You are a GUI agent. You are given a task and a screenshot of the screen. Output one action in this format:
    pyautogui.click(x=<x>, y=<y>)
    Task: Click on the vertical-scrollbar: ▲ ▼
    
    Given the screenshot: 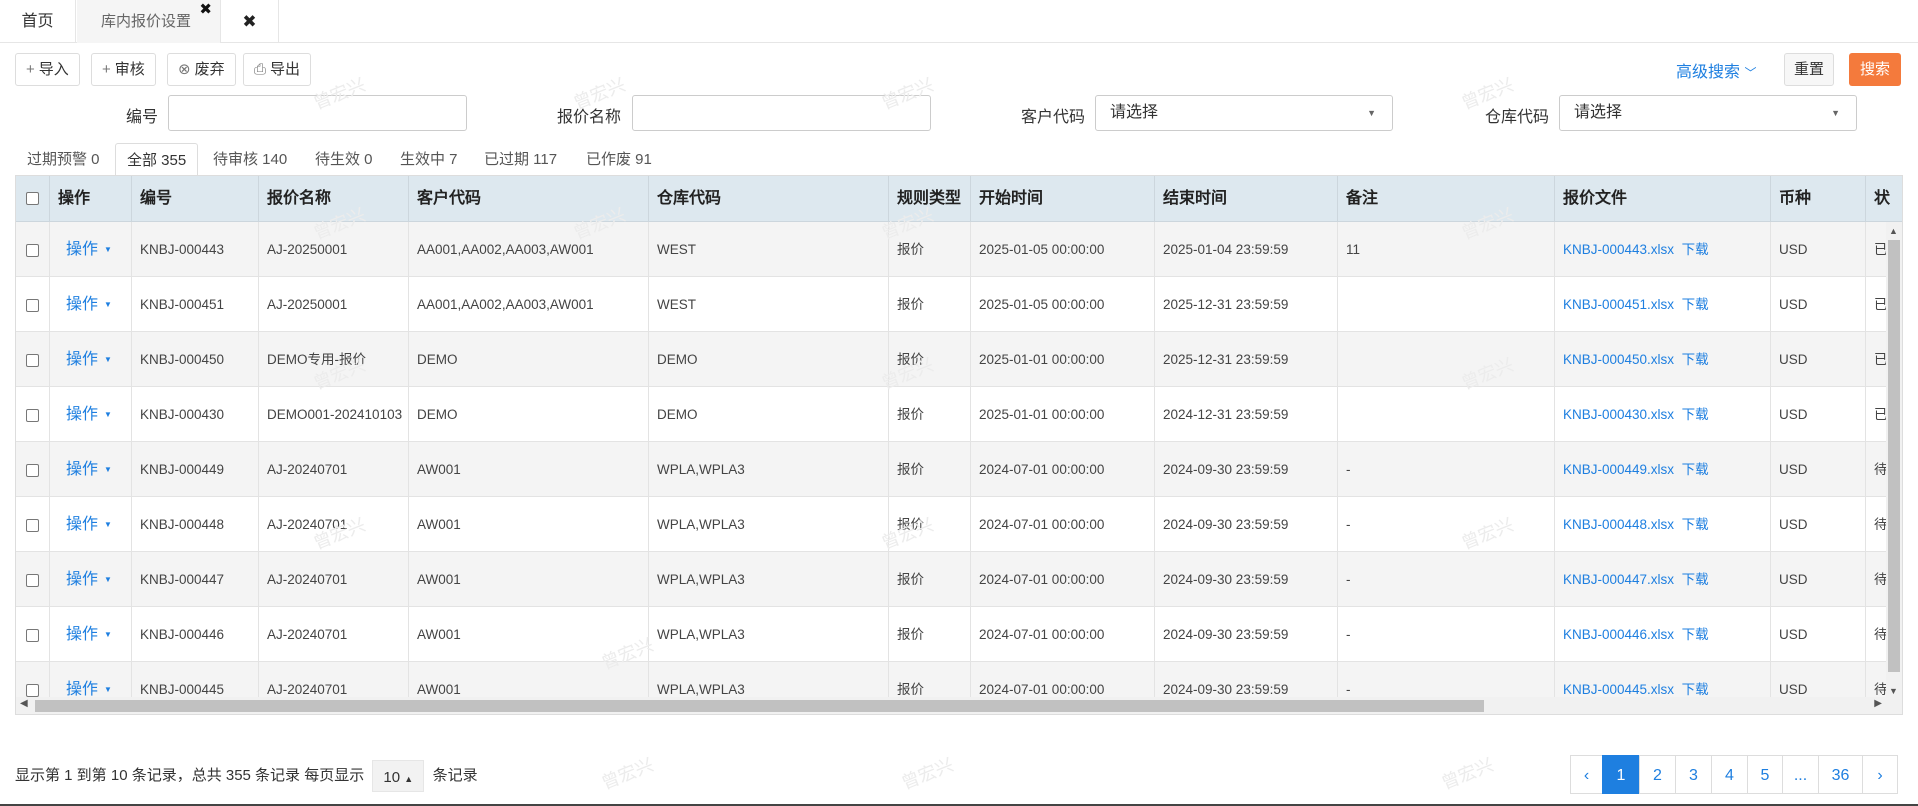 What is the action you would take?
    pyautogui.click(x=1894, y=461)
    